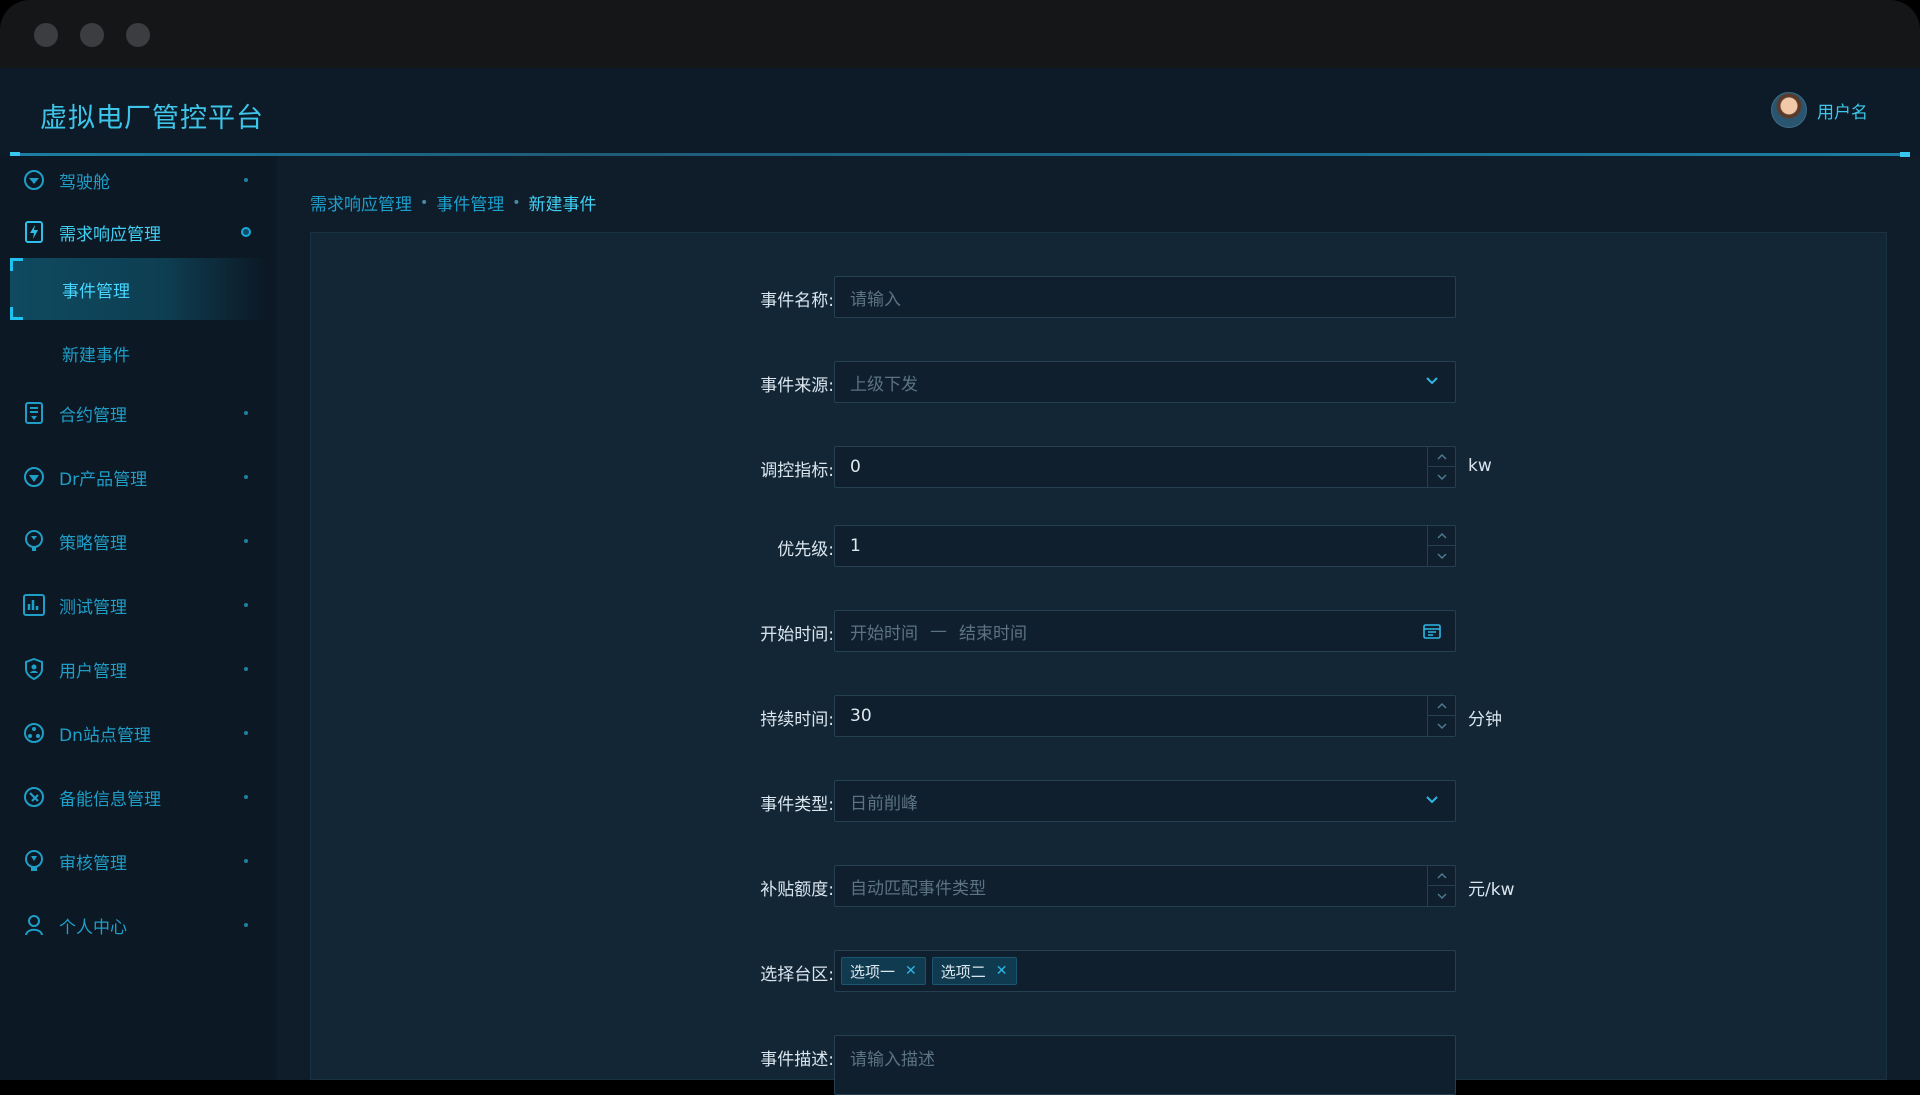 Image resolution: width=1920 pixels, height=1095 pixels. Describe the element at coordinates (993, 633) in the screenshot. I see `end-time-placeholder: 结束时间` at that location.